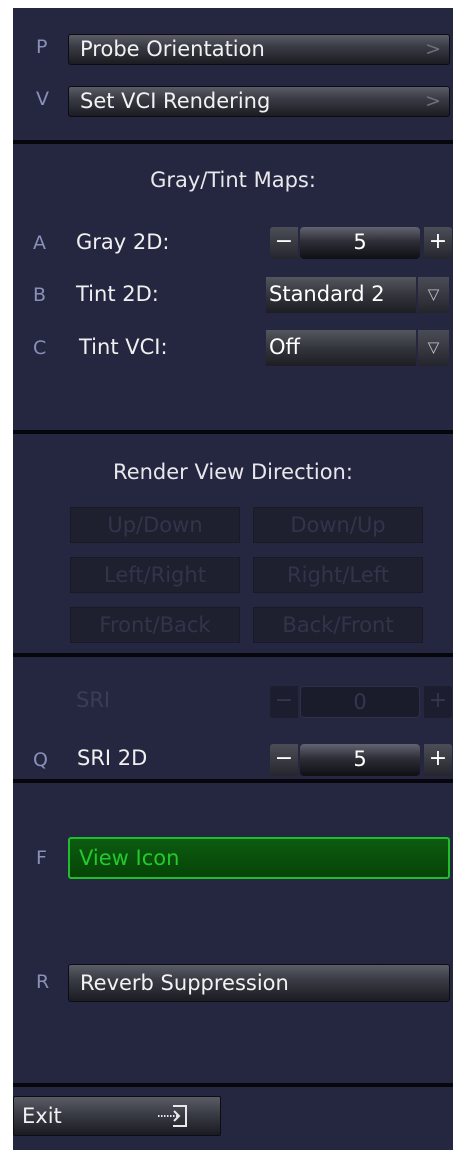  Describe the element at coordinates (93, 700) in the screenshot. I see `sri-disabled-label: SRI` at that location.